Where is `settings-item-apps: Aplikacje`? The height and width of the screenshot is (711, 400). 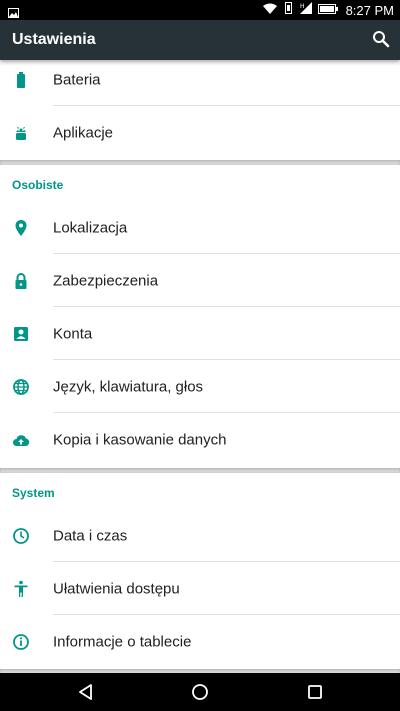
settings-item-apps: Aplikacje is located at coordinates (200, 132).